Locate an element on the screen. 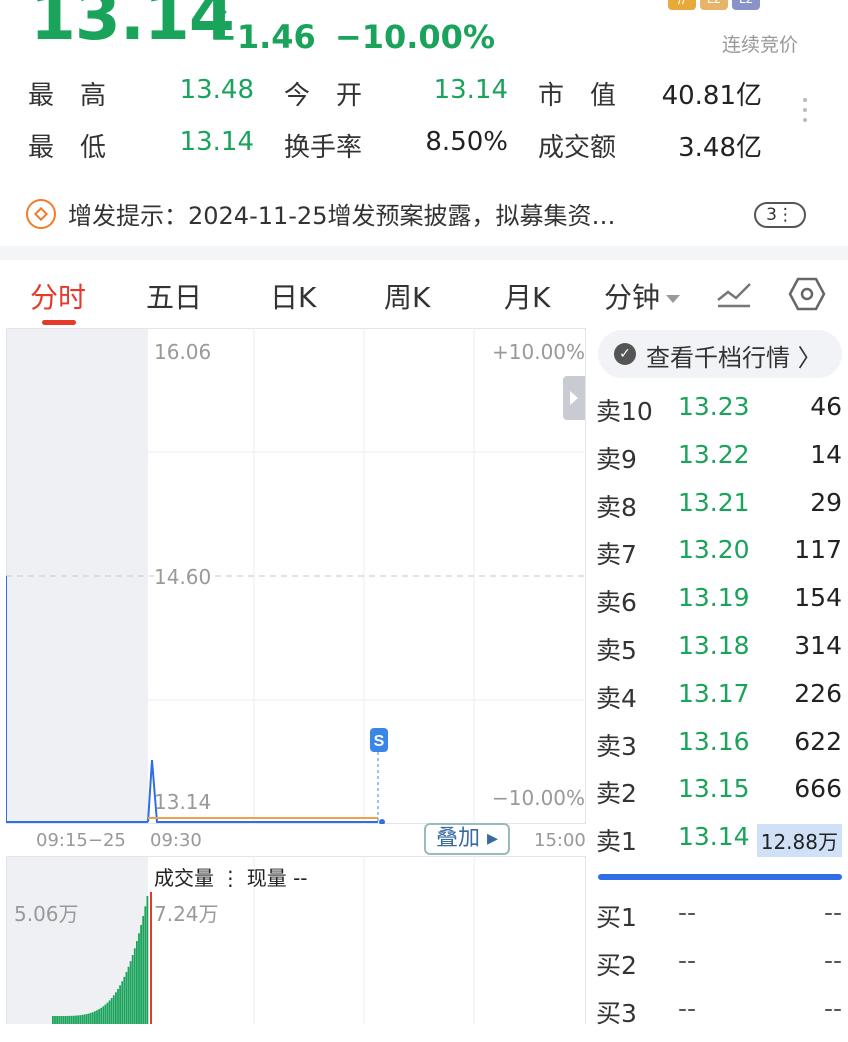 The image size is (848, 1042). time-label-auction: 09:15−25 is located at coordinates (81, 840).